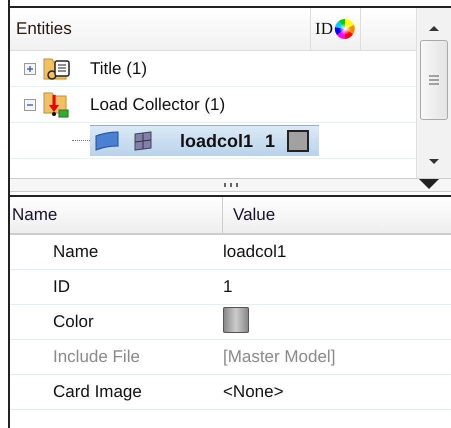  What do you see at coordinates (345, 29) in the screenshot?
I see `color-wheel-icon` at bounding box center [345, 29].